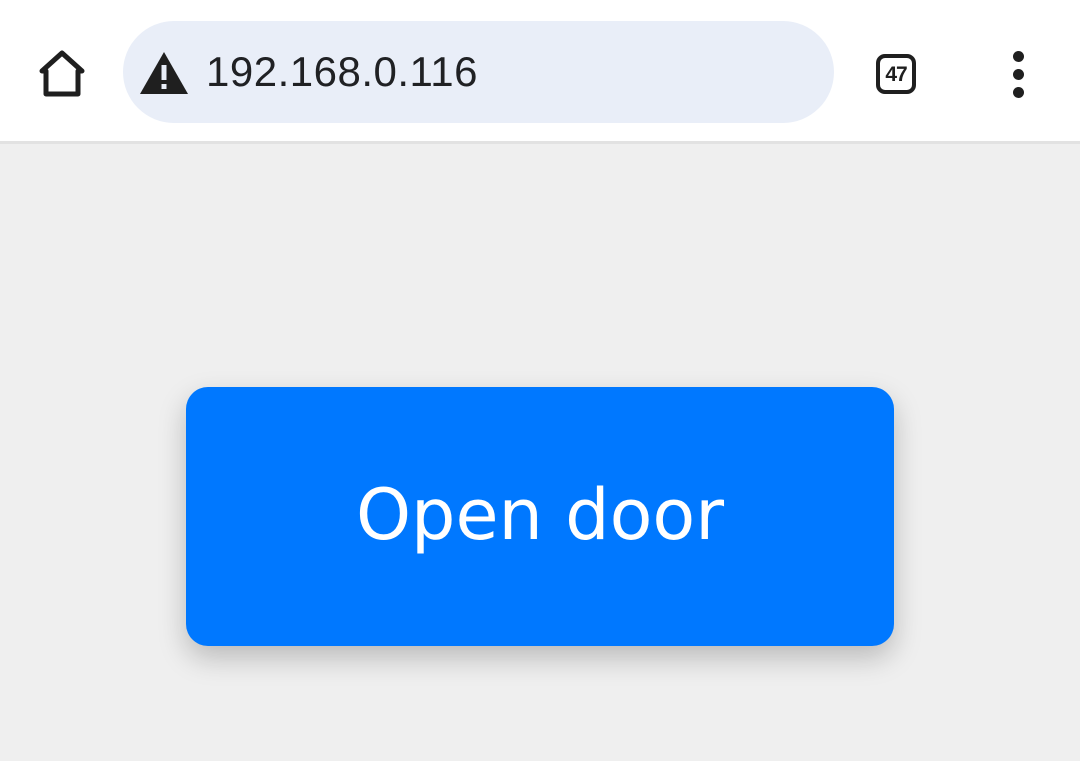 Image resolution: width=1080 pixels, height=761 pixels. I want to click on home-icon, so click(62, 73).